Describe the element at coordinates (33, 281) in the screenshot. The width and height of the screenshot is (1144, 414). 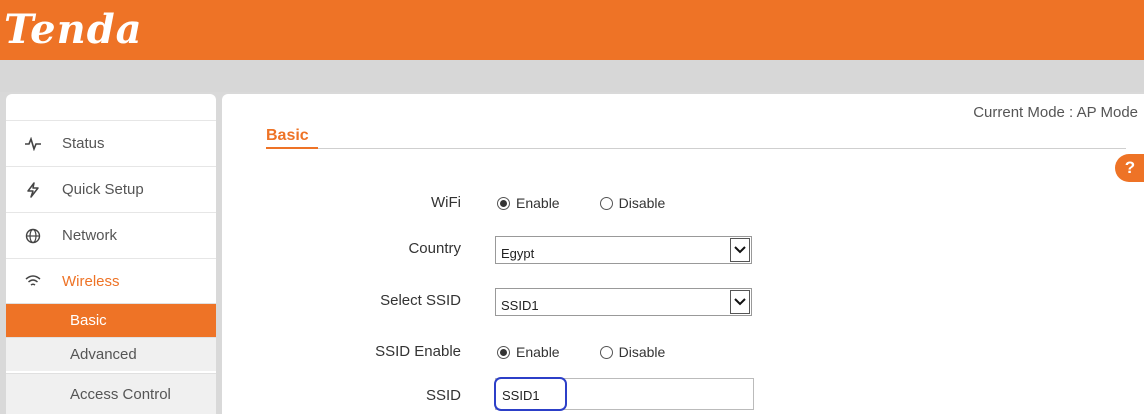
I see `wifi-icon` at that location.